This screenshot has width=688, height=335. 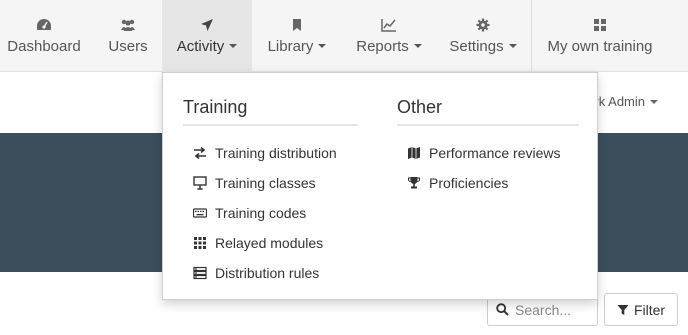 I want to click on trophy-icon, so click(x=414, y=183).